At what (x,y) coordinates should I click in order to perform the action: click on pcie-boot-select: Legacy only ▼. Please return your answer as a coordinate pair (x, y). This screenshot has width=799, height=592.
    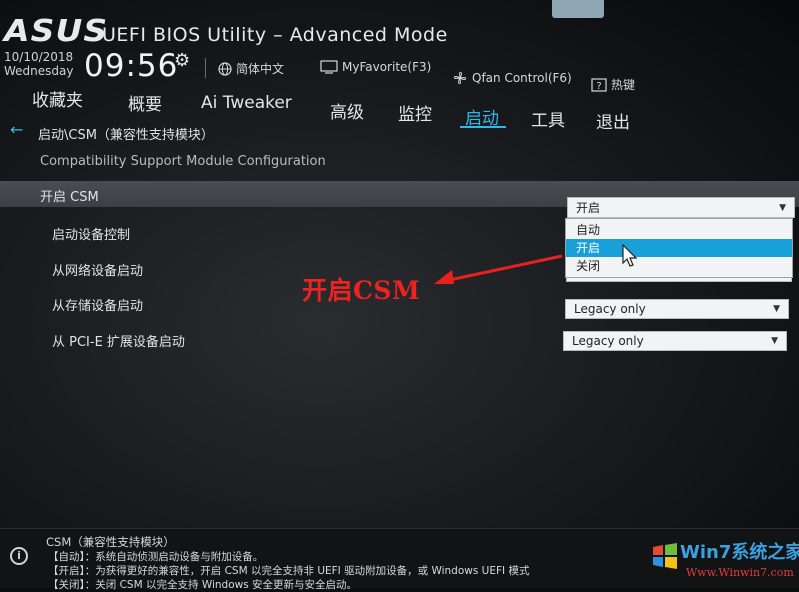
    Looking at the image, I should click on (675, 341).